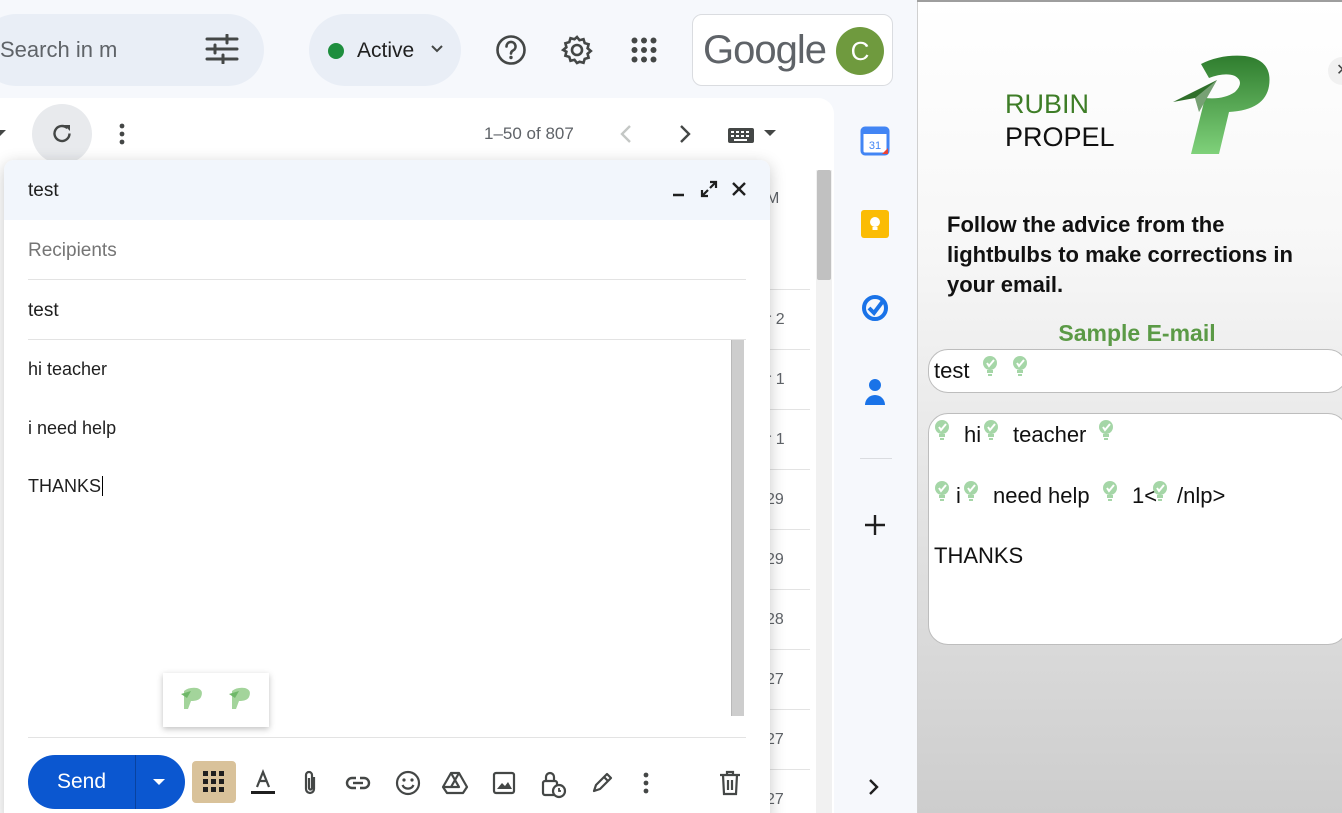  What do you see at coordinates (103, 486) in the screenshot?
I see `text-cursor` at bounding box center [103, 486].